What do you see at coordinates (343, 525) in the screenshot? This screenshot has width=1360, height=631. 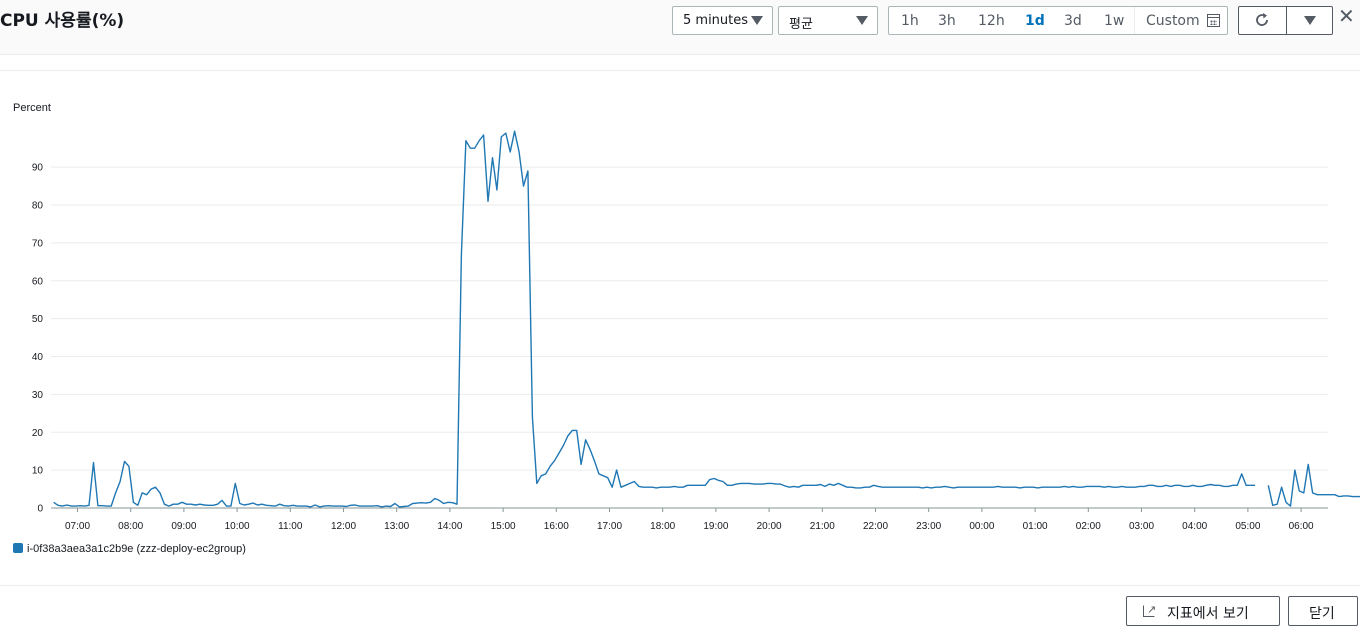 I see `x-tick-label: 12:00` at bounding box center [343, 525].